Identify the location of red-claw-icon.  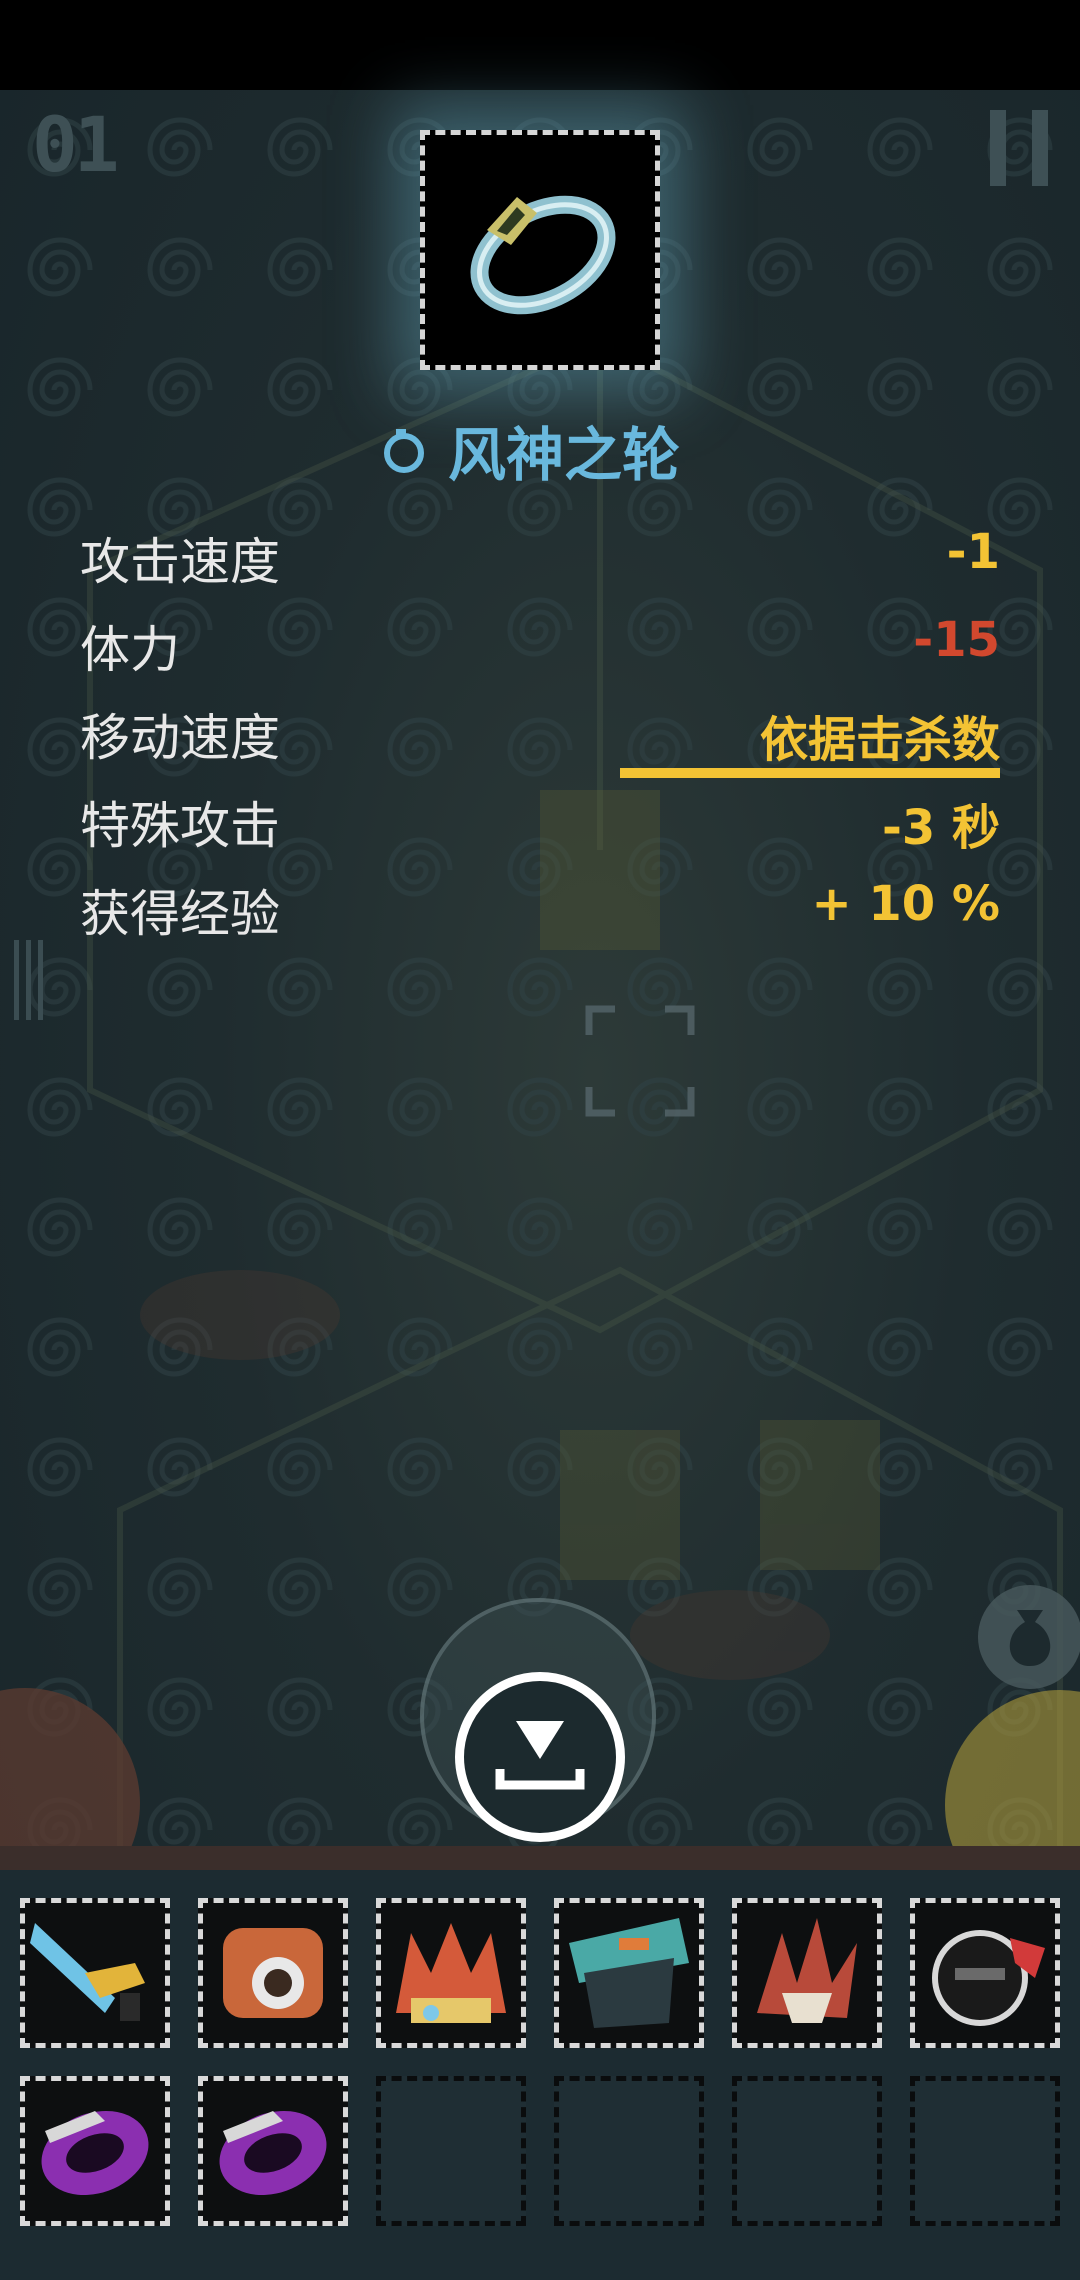
(807, 1970).